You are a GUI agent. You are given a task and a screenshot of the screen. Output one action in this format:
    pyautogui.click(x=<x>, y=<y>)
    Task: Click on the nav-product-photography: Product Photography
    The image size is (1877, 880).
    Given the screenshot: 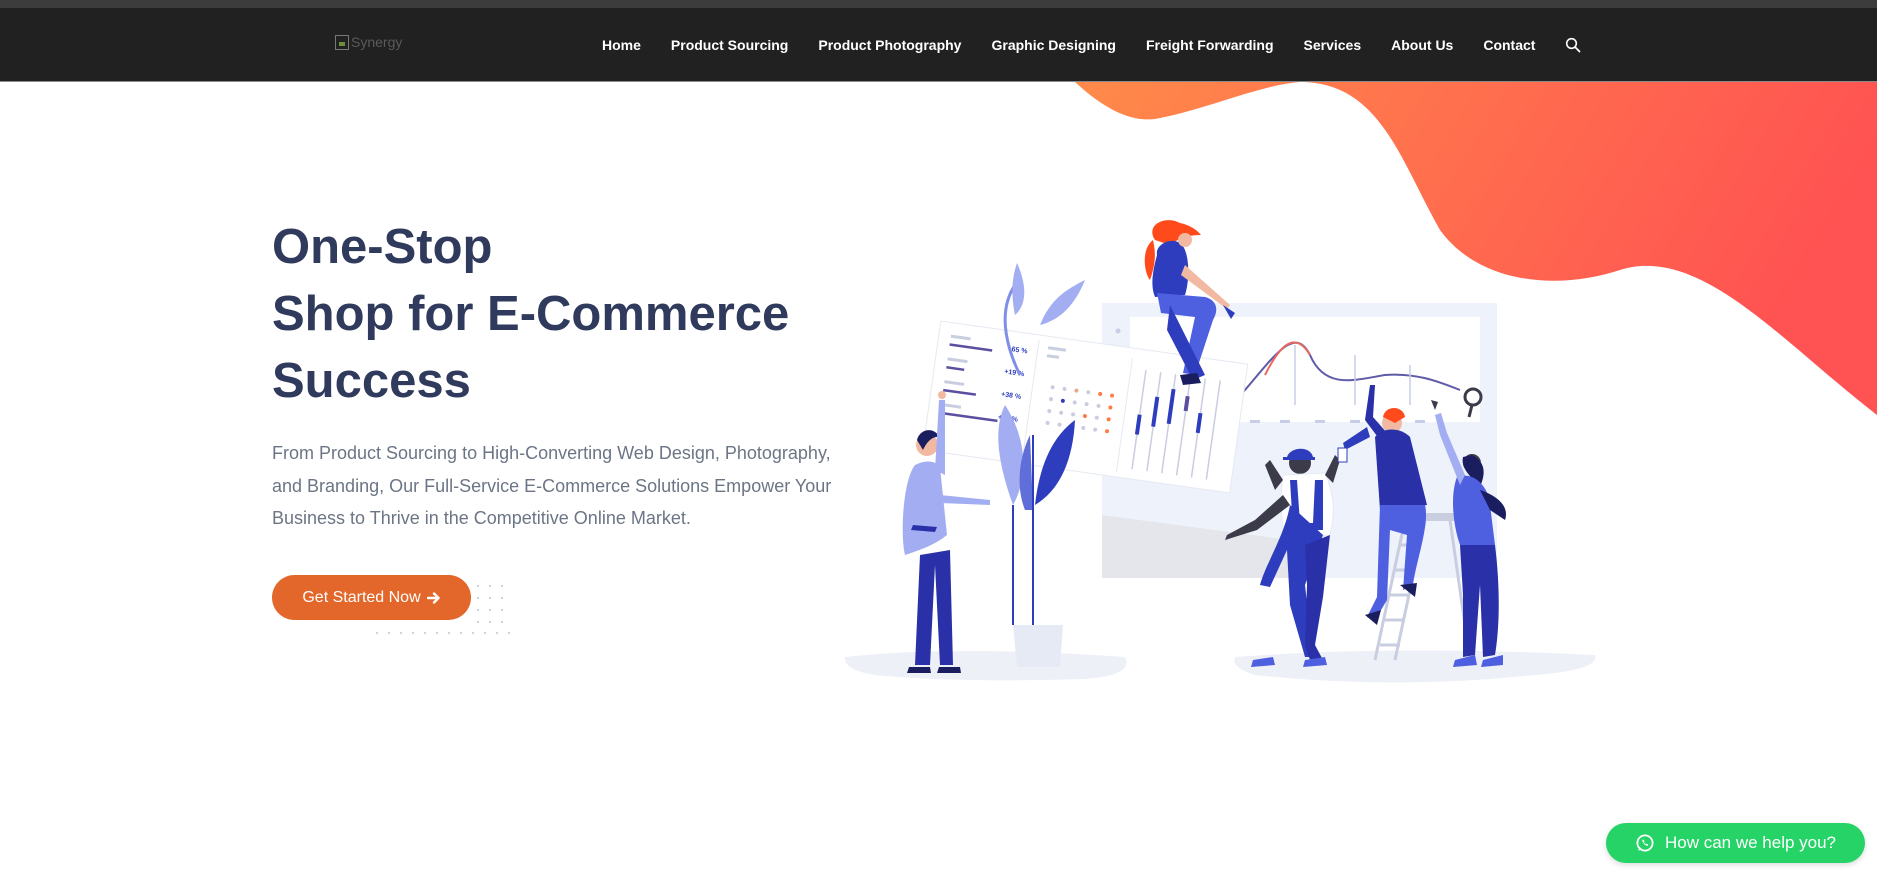 What is the action you would take?
    pyautogui.click(x=889, y=45)
    